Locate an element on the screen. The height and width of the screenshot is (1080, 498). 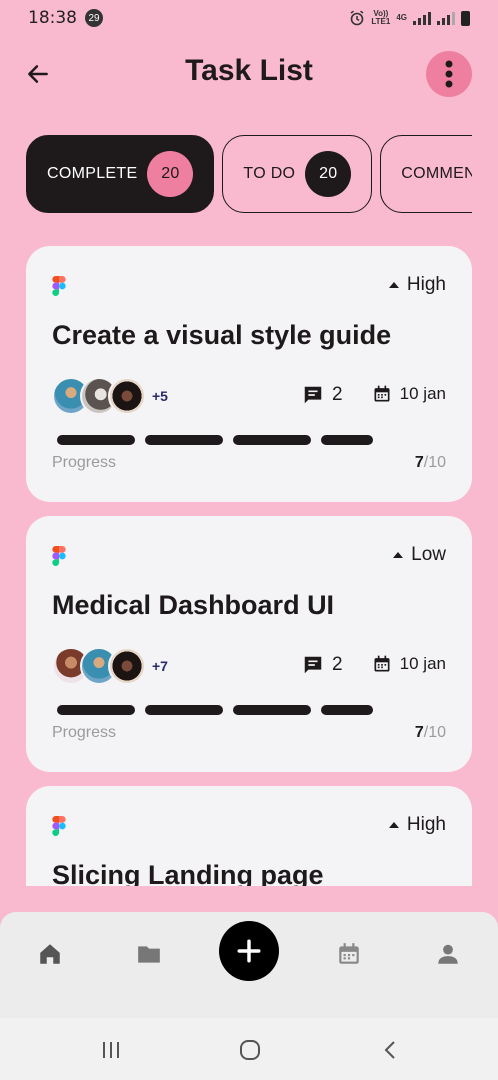
network-line-2: LTE1 is located at coordinates (381, 21).